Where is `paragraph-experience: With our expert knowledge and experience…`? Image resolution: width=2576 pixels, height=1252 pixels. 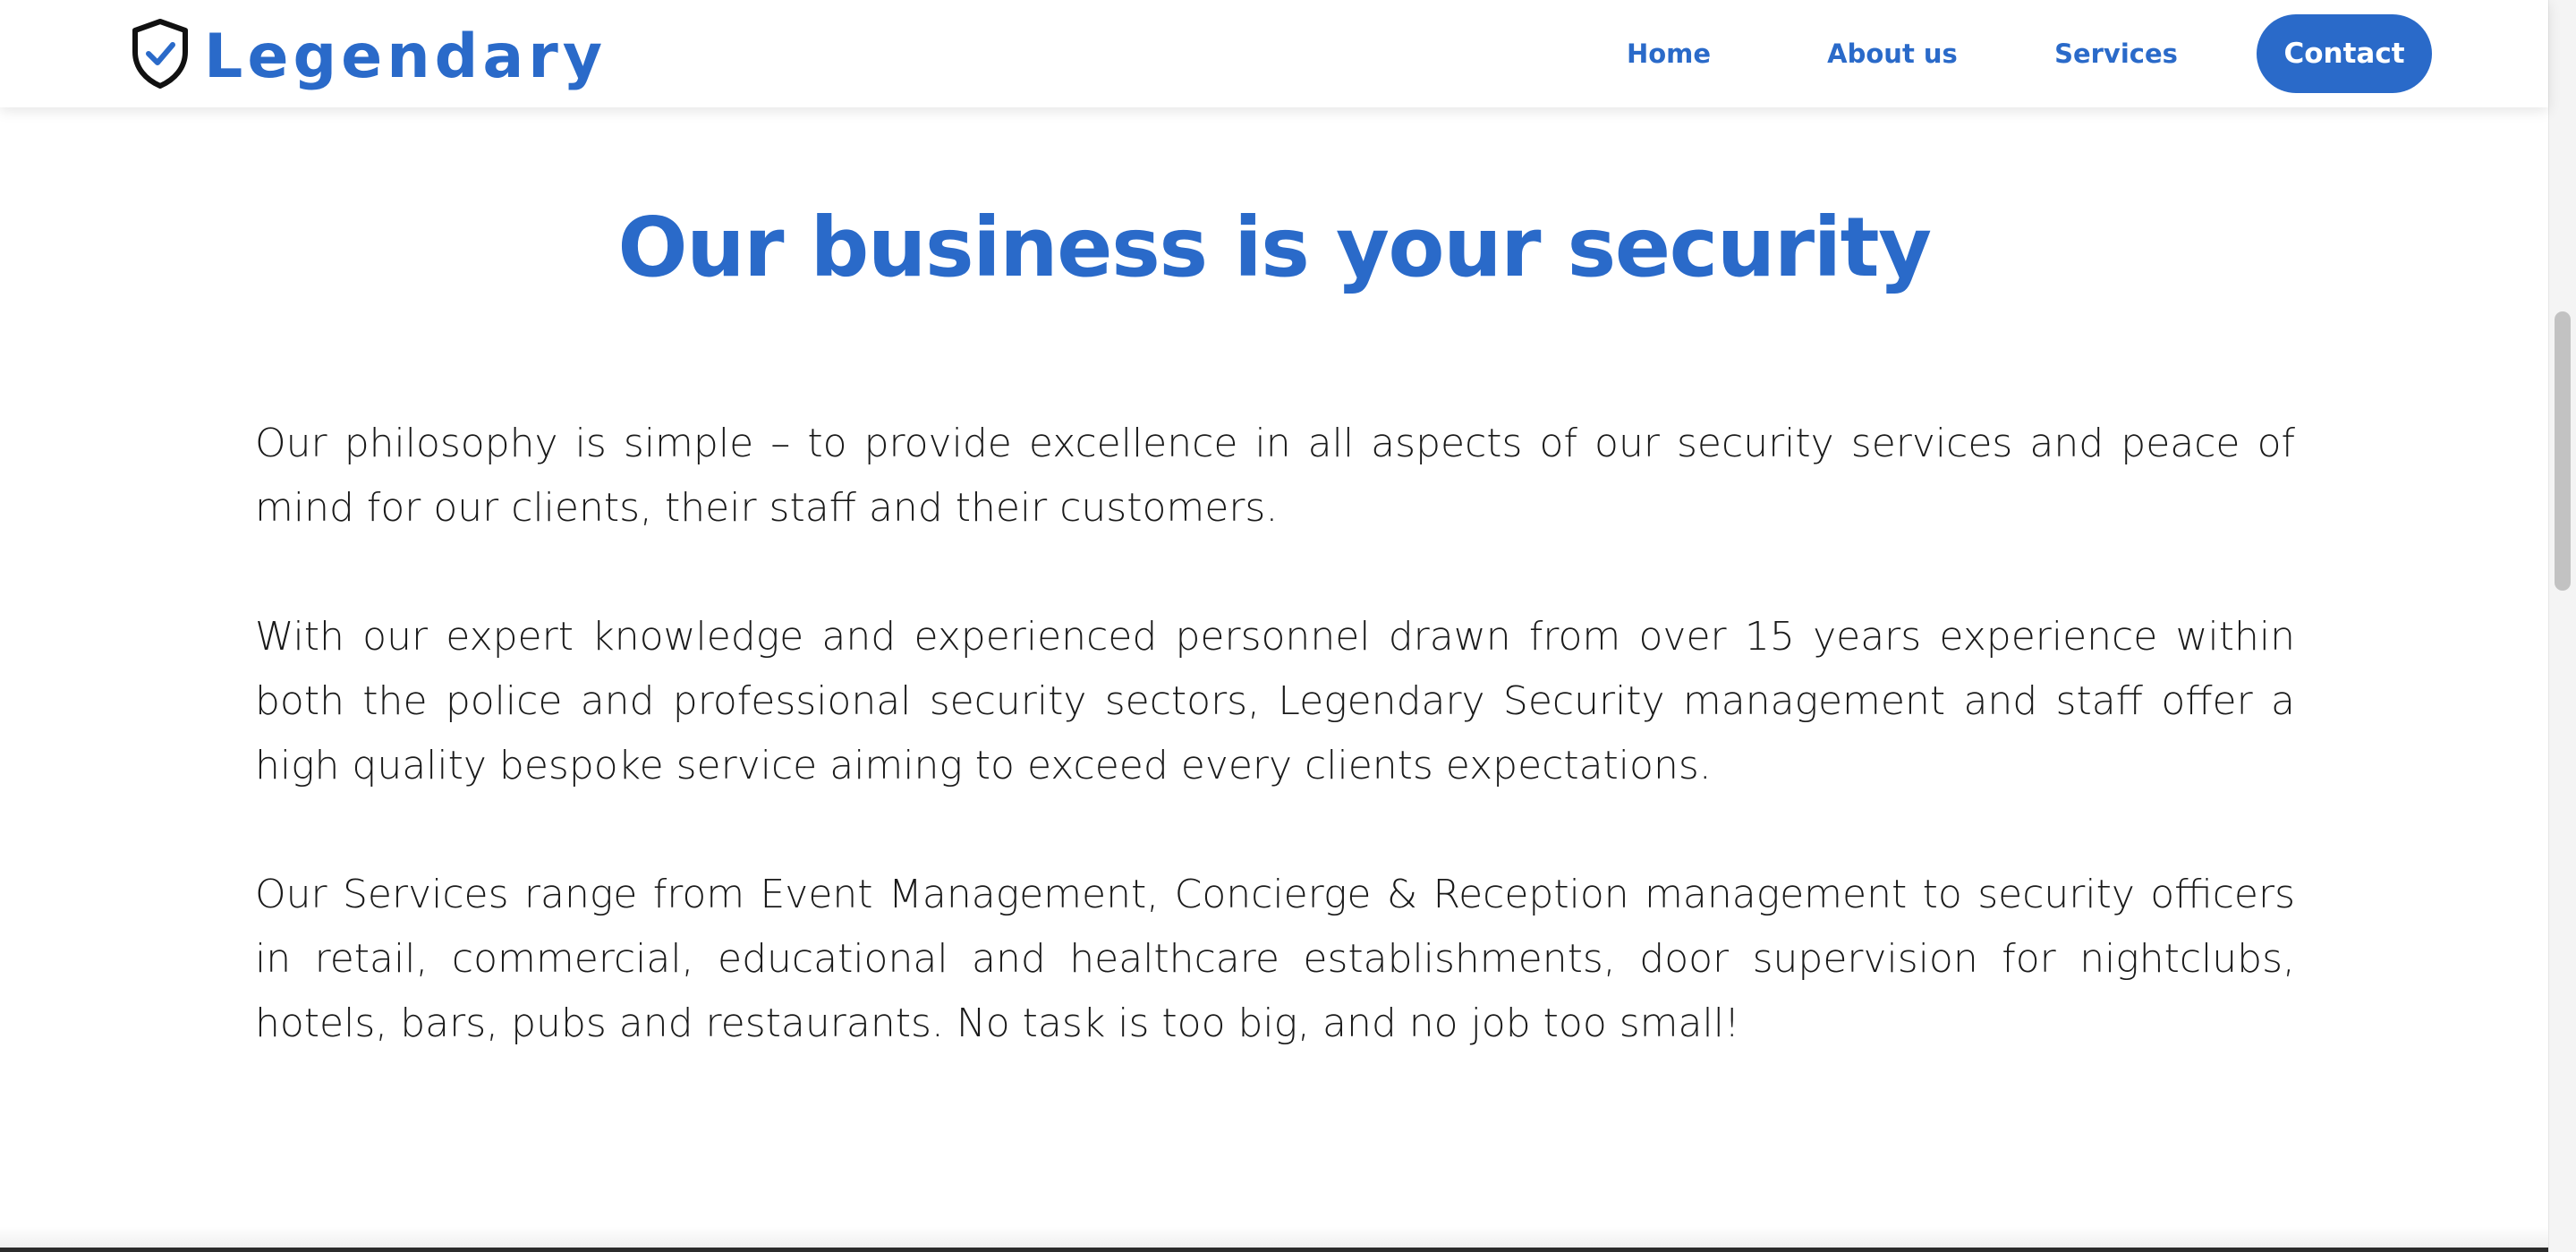
paragraph-experience: With our expert knowledge and experience… is located at coordinates (1275, 701).